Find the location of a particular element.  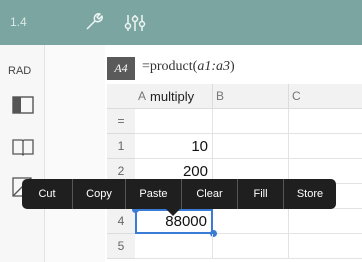

angle-mode-indicator: RAD is located at coordinates (19, 71).